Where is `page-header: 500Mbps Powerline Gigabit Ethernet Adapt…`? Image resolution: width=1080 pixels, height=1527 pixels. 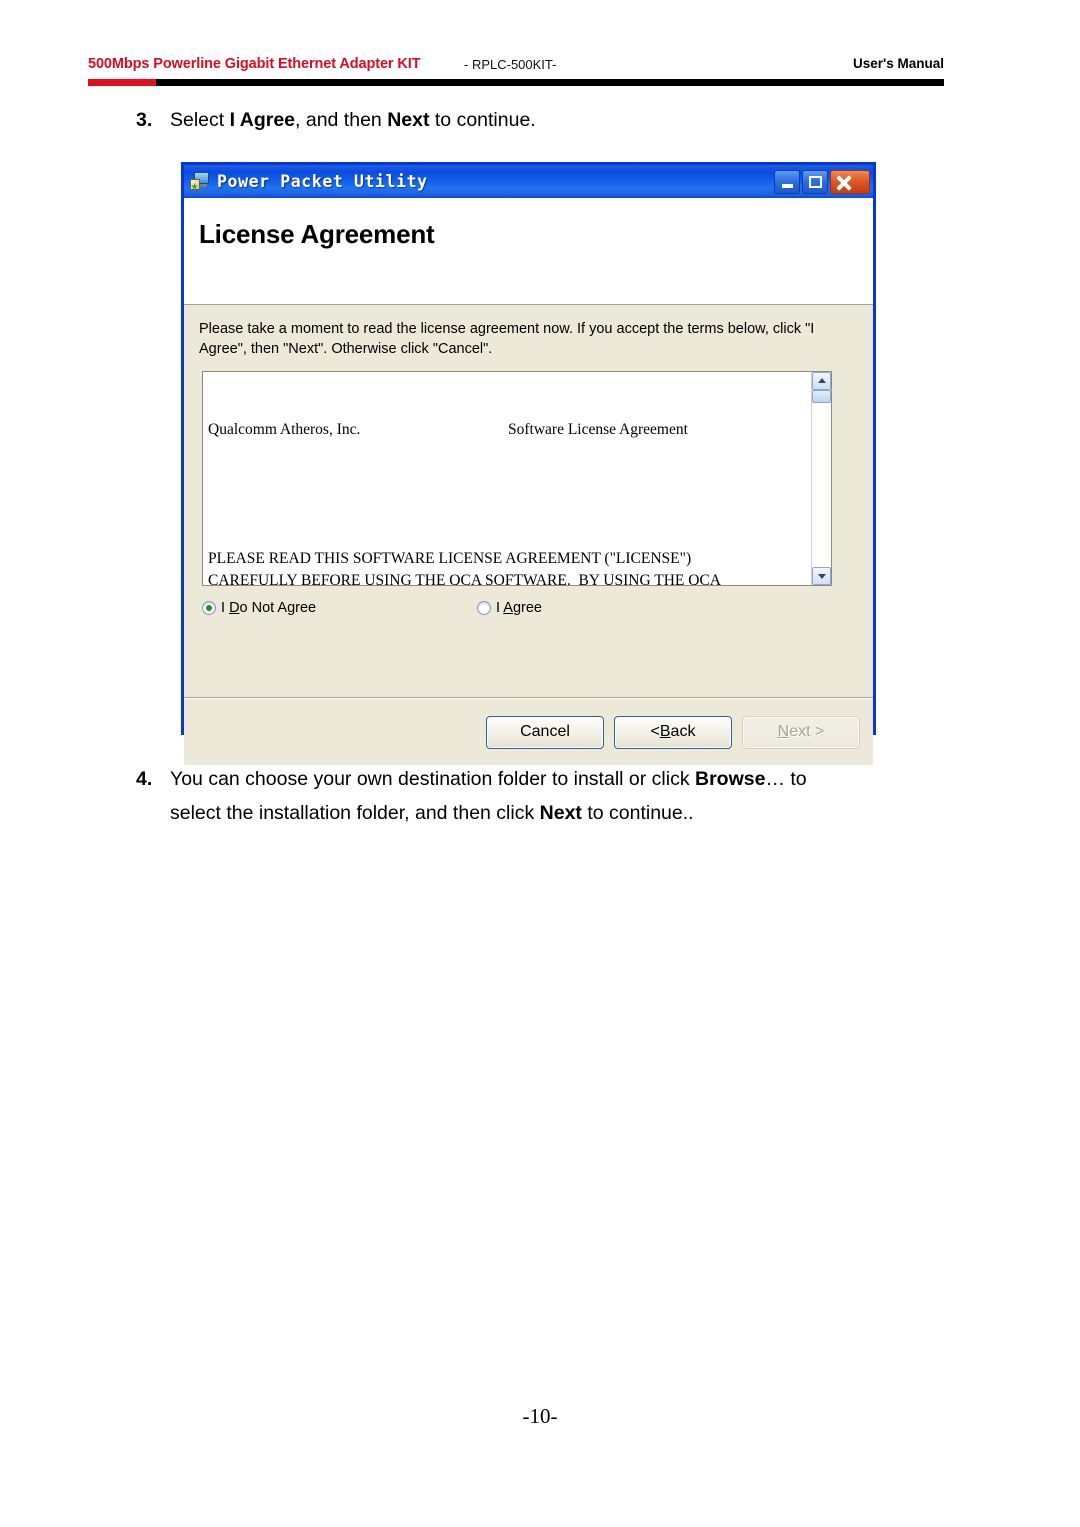 page-header: 500Mbps Powerline Gigabit Ethernet Adapt… is located at coordinates (516, 67).